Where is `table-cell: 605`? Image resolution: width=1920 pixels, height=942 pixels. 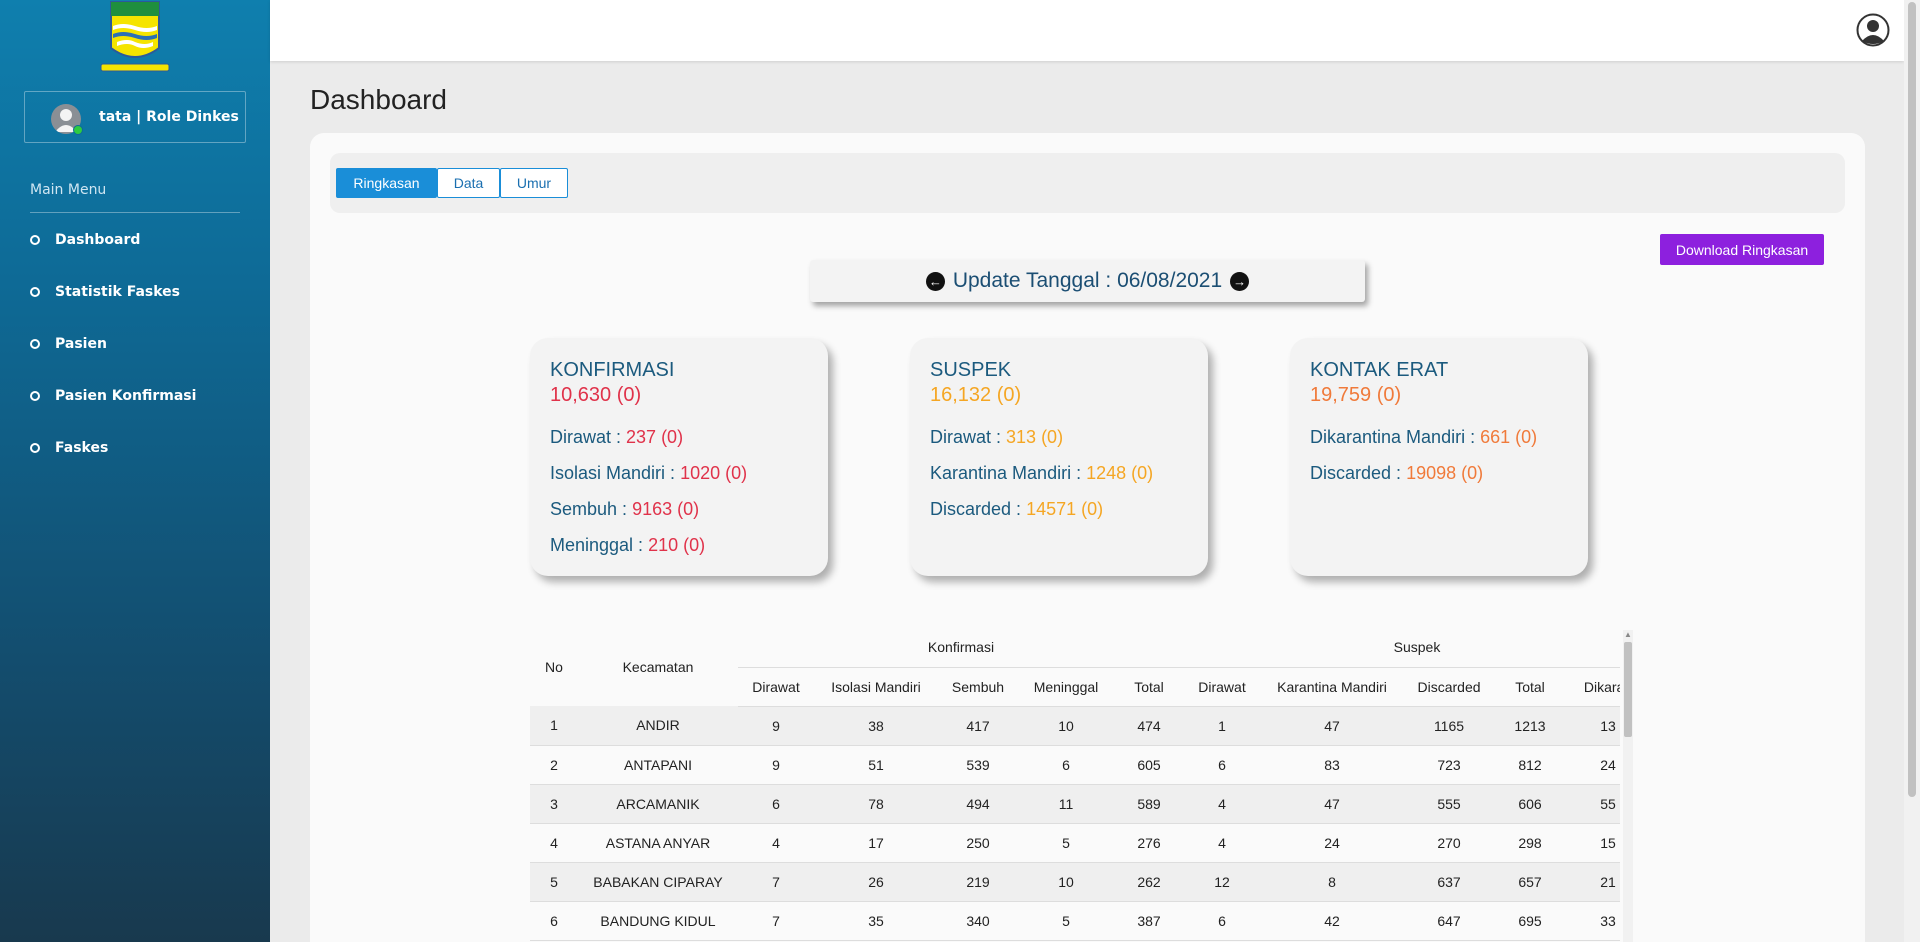
table-cell: 605 is located at coordinates (1149, 765).